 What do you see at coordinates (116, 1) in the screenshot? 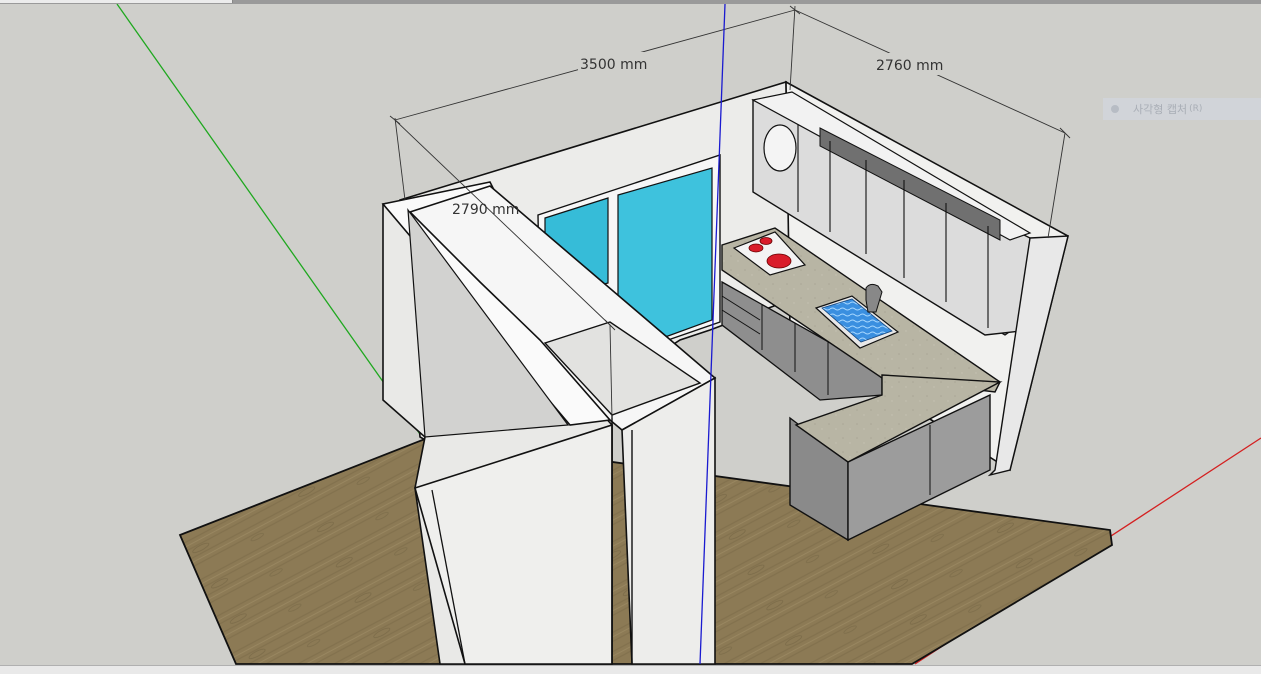
I see `top-tab` at bounding box center [116, 1].